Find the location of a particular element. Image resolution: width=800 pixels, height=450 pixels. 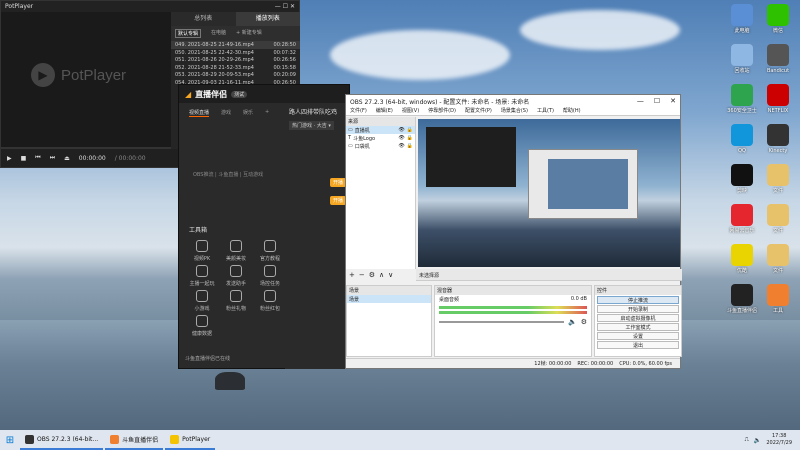

menu-item: 停靠部件(D) is located at coordinates (442, 111).